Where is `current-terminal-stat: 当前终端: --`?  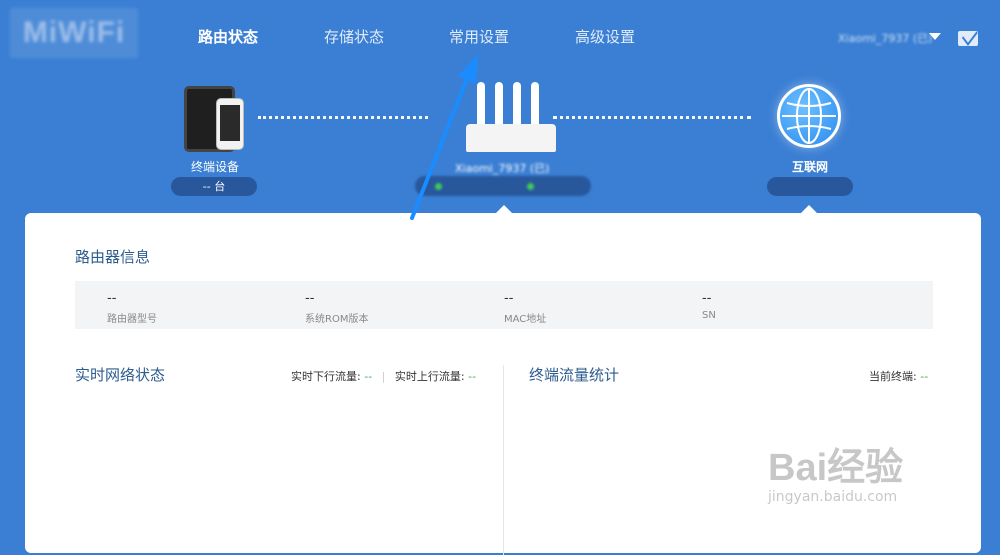 current-terminal-stat: 当前终端: -- is located at coordinates (898, 376).